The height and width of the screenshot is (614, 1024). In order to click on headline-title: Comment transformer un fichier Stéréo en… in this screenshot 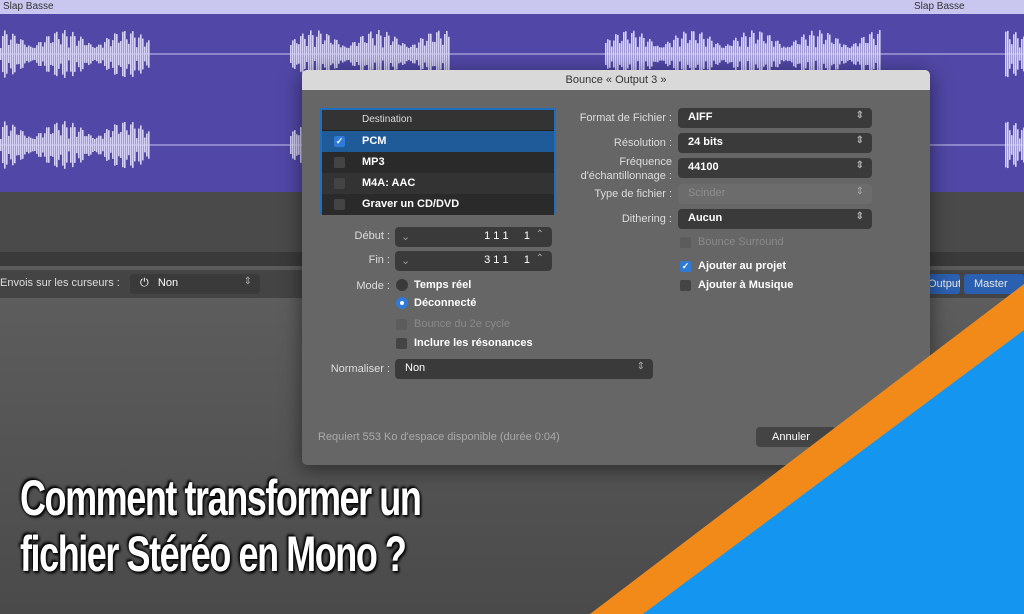, I will do `click(221, 526)`.